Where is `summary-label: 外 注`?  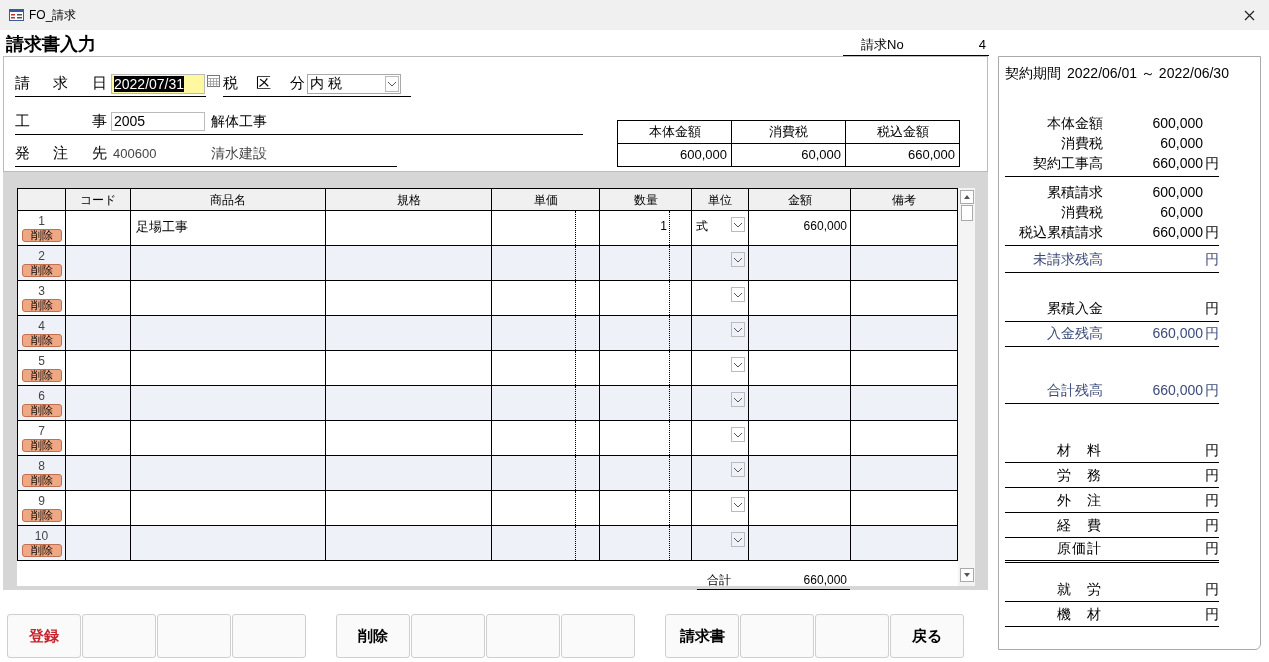 summary-label: 外 注 is located at coordinates (1079, 500).